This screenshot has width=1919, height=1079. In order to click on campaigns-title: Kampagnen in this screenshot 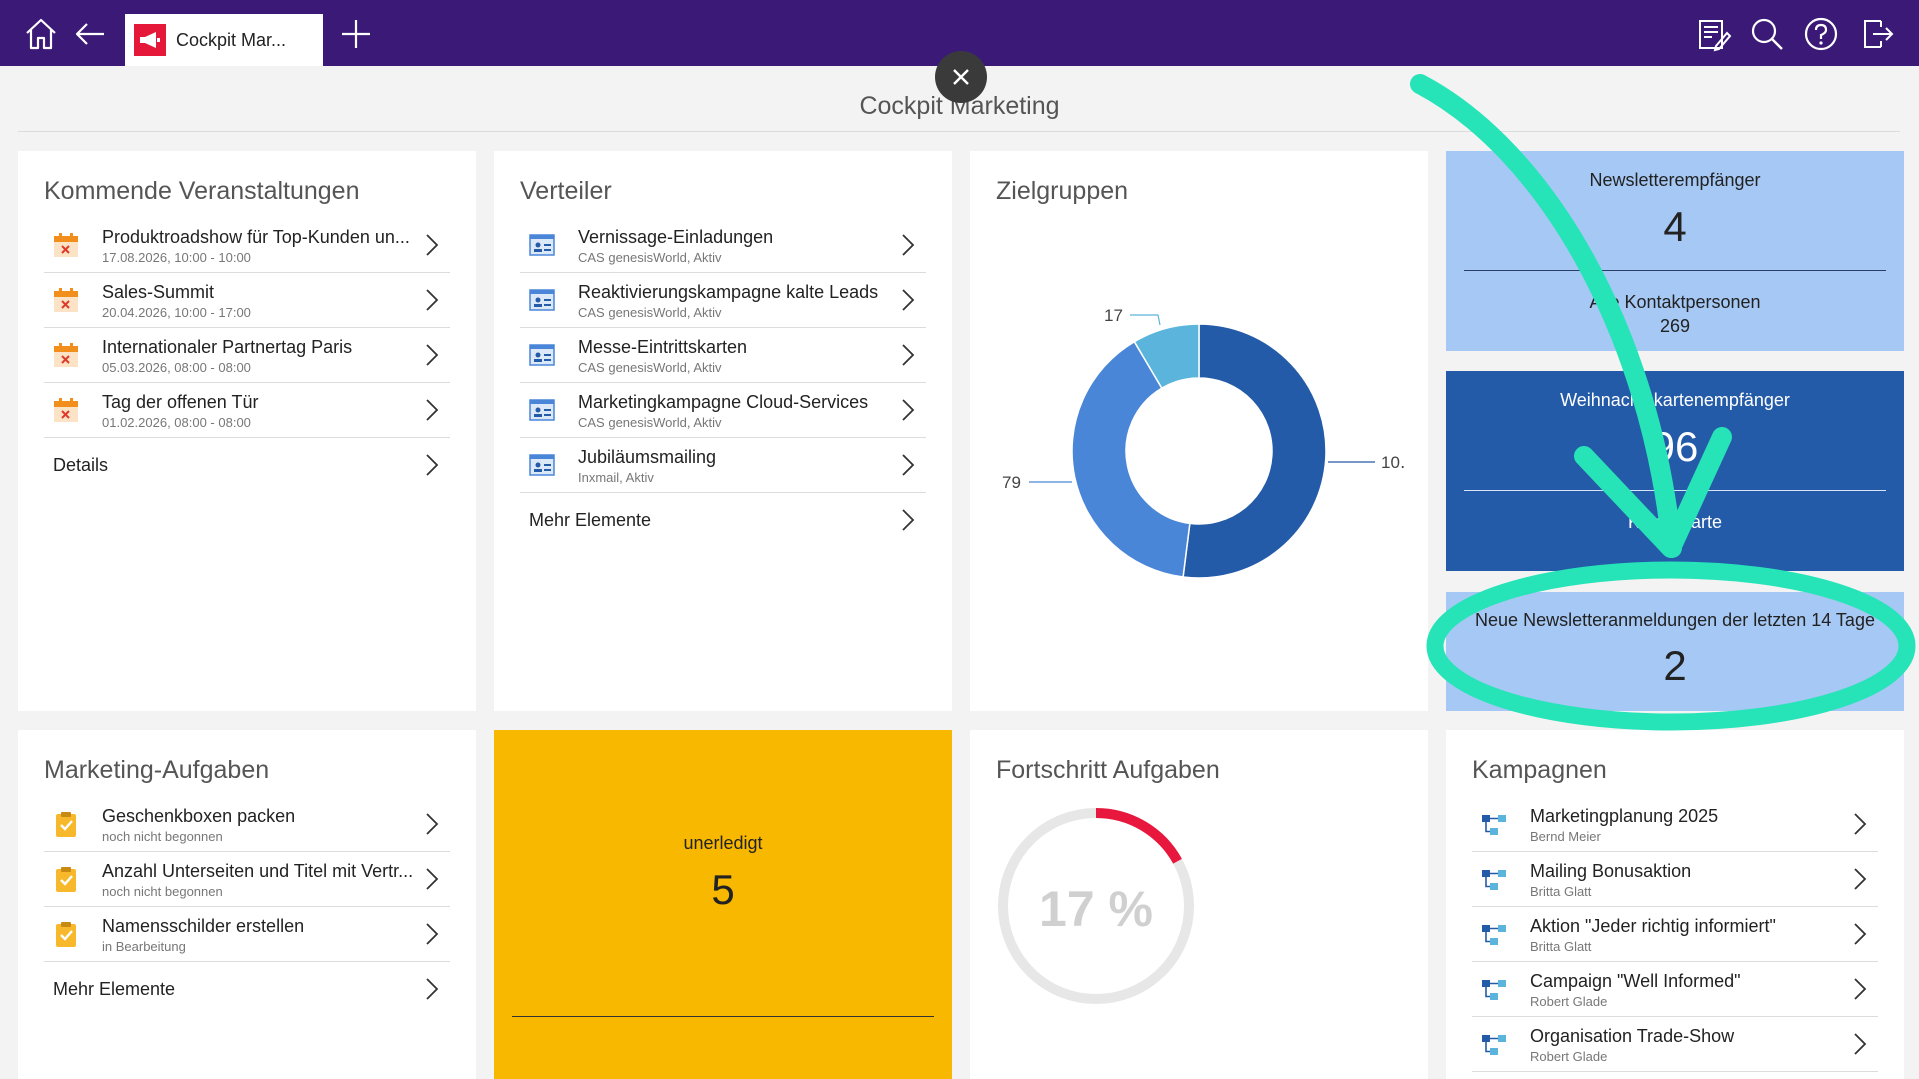, I will do `click(1539, 770)`.